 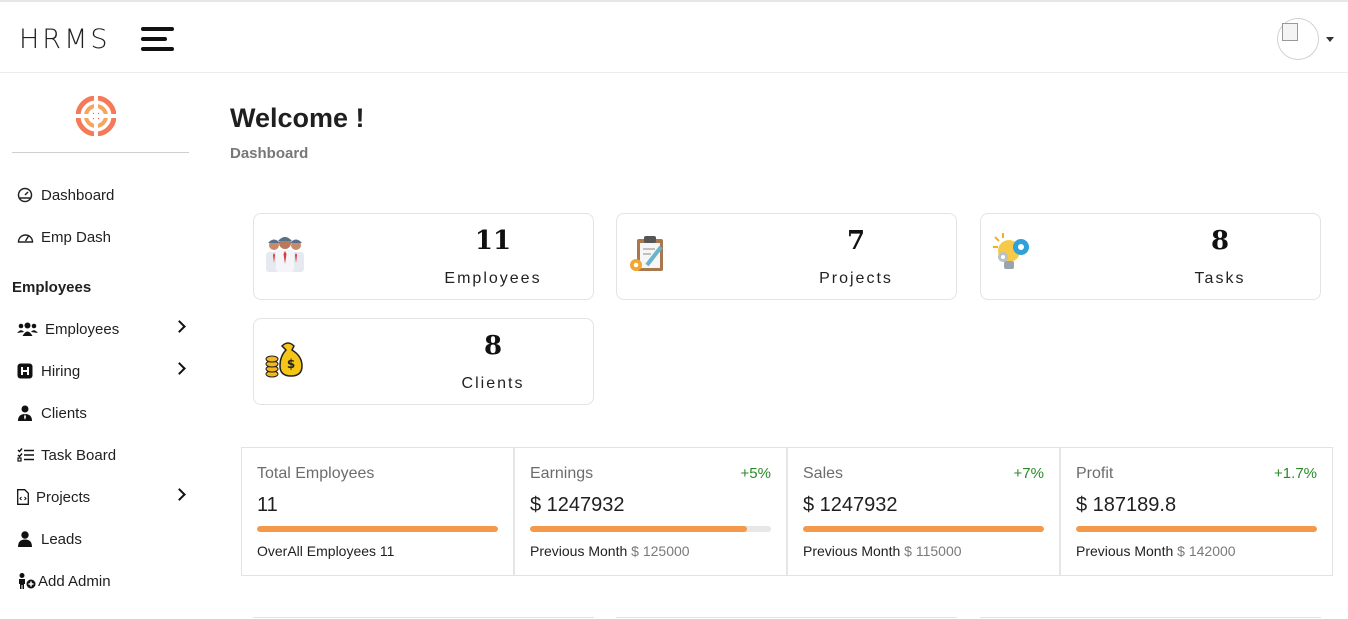 What do you see at coordinates (786, 256) in the screenshot?
I see `stat-card-projects: 7 Projects` at bounding box center [786, 256].